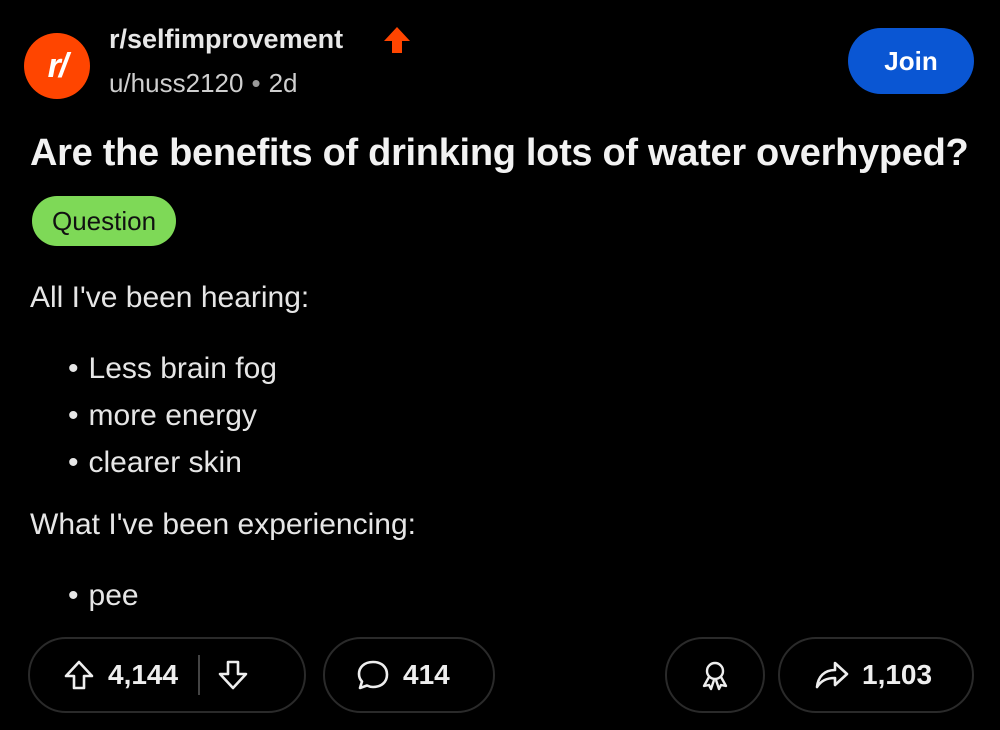 The width and height of the screenshot is (1000, 730). Describe the element at coordinates (172, 368) in the screenshot. I see `list-item: Less brain fog` at that location.